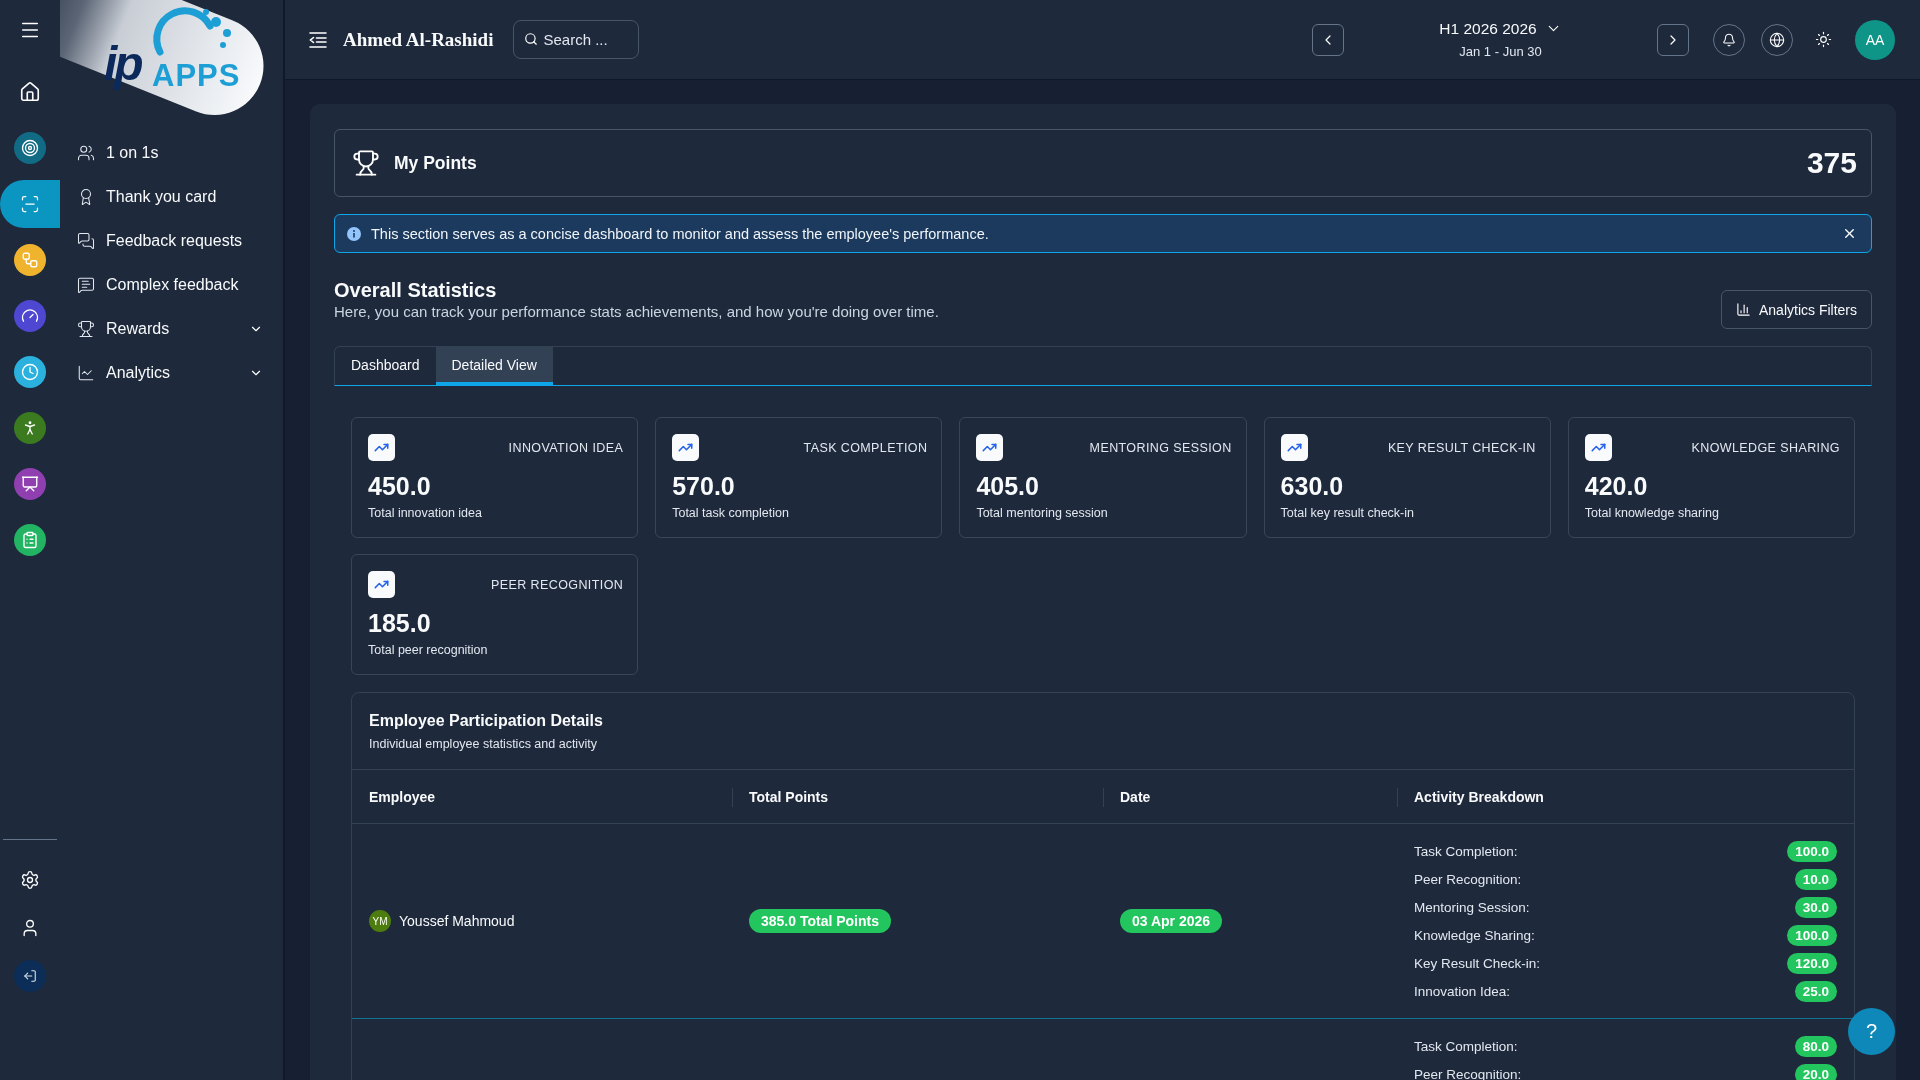  Describe the element at coordinates (170, 373) in the screenshot. I see `sidebar-item: Analytics` at that location.